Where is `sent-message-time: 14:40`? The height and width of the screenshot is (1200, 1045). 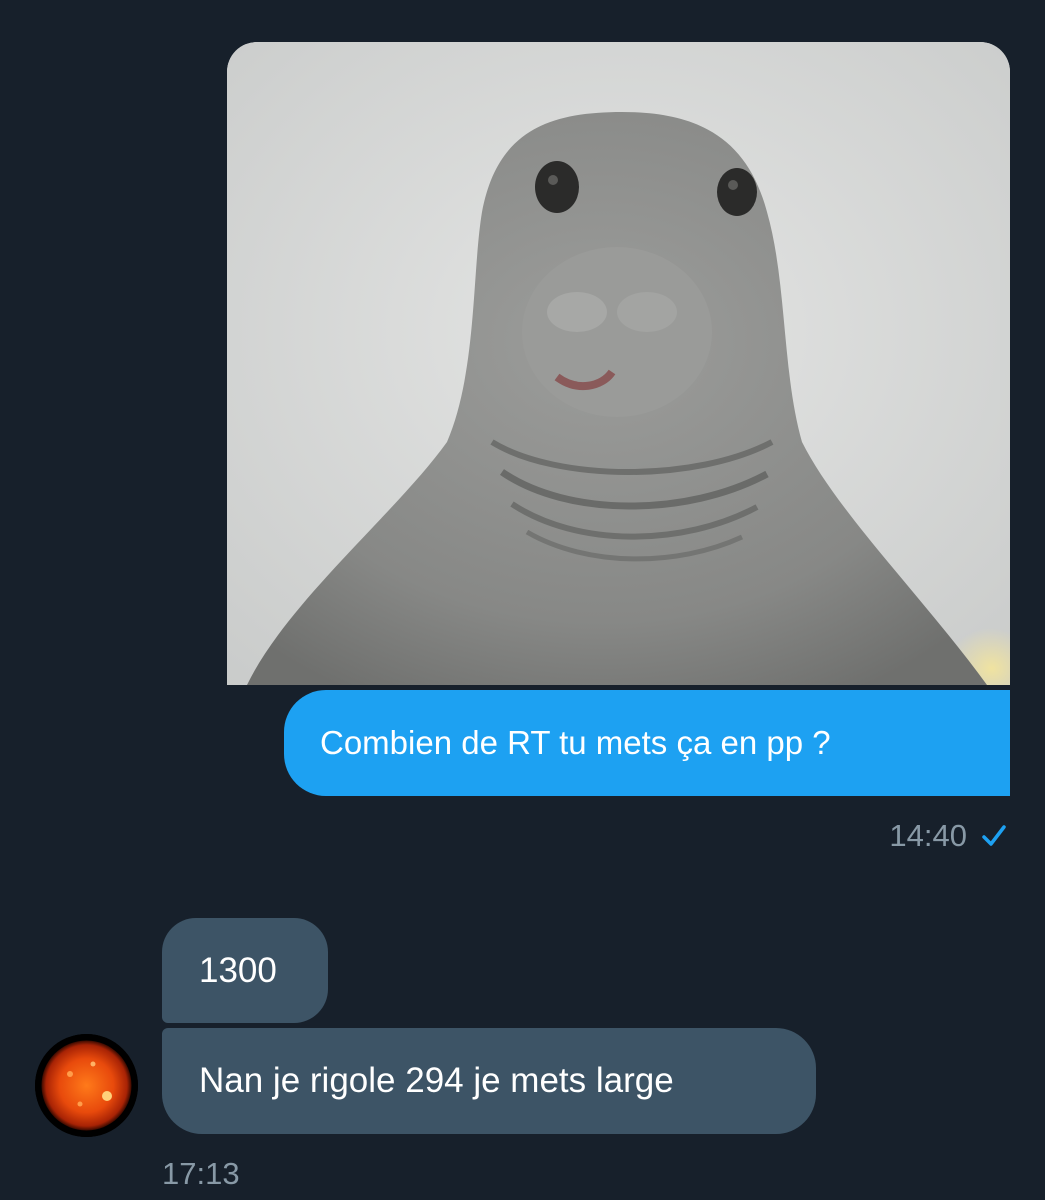
sent-message-time: 14:40 is located at coordinates (928, 835).